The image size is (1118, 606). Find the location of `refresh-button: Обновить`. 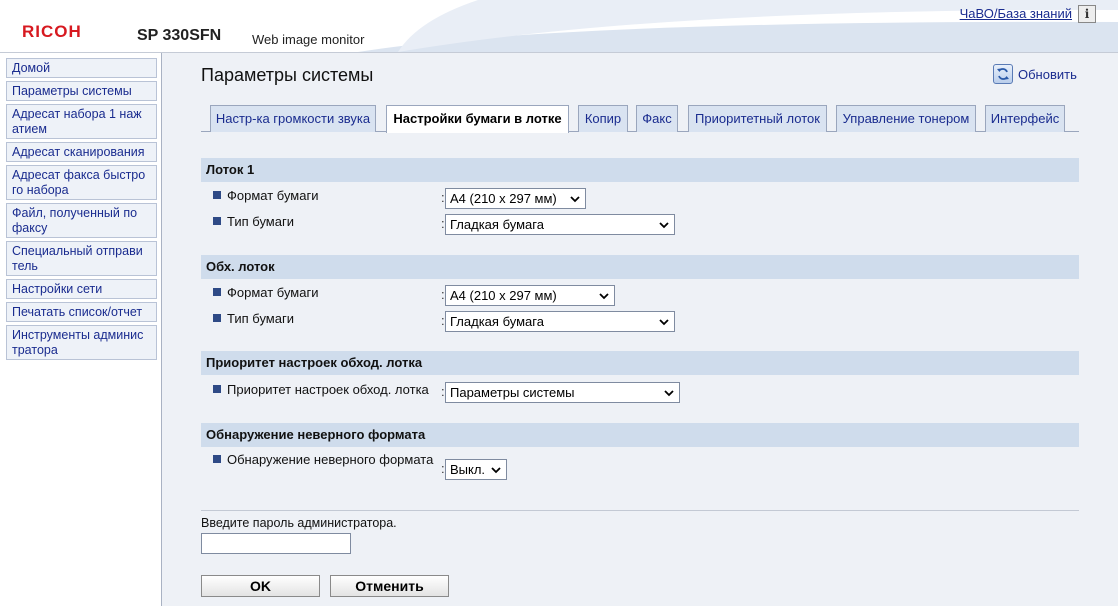

refresh-button: Обновить is located at coordinates (1035, 74).